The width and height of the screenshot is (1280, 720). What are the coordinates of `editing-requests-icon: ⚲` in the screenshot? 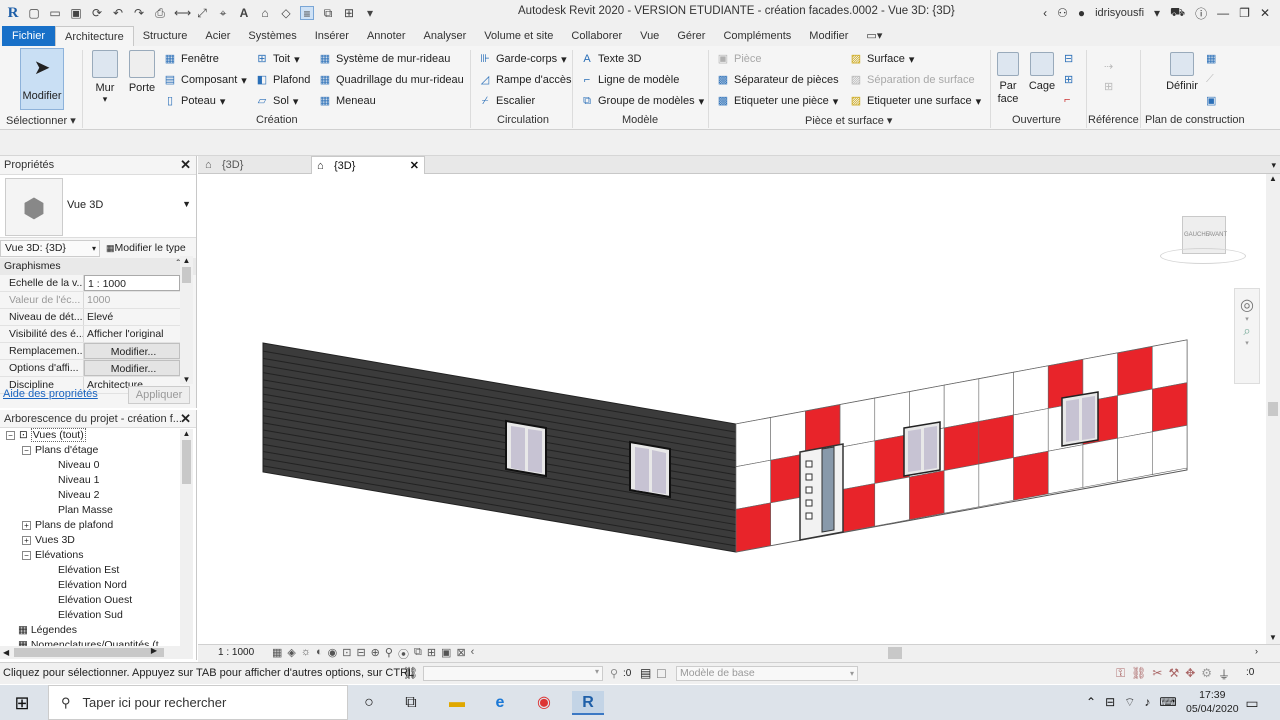 It's located at (614, 673).